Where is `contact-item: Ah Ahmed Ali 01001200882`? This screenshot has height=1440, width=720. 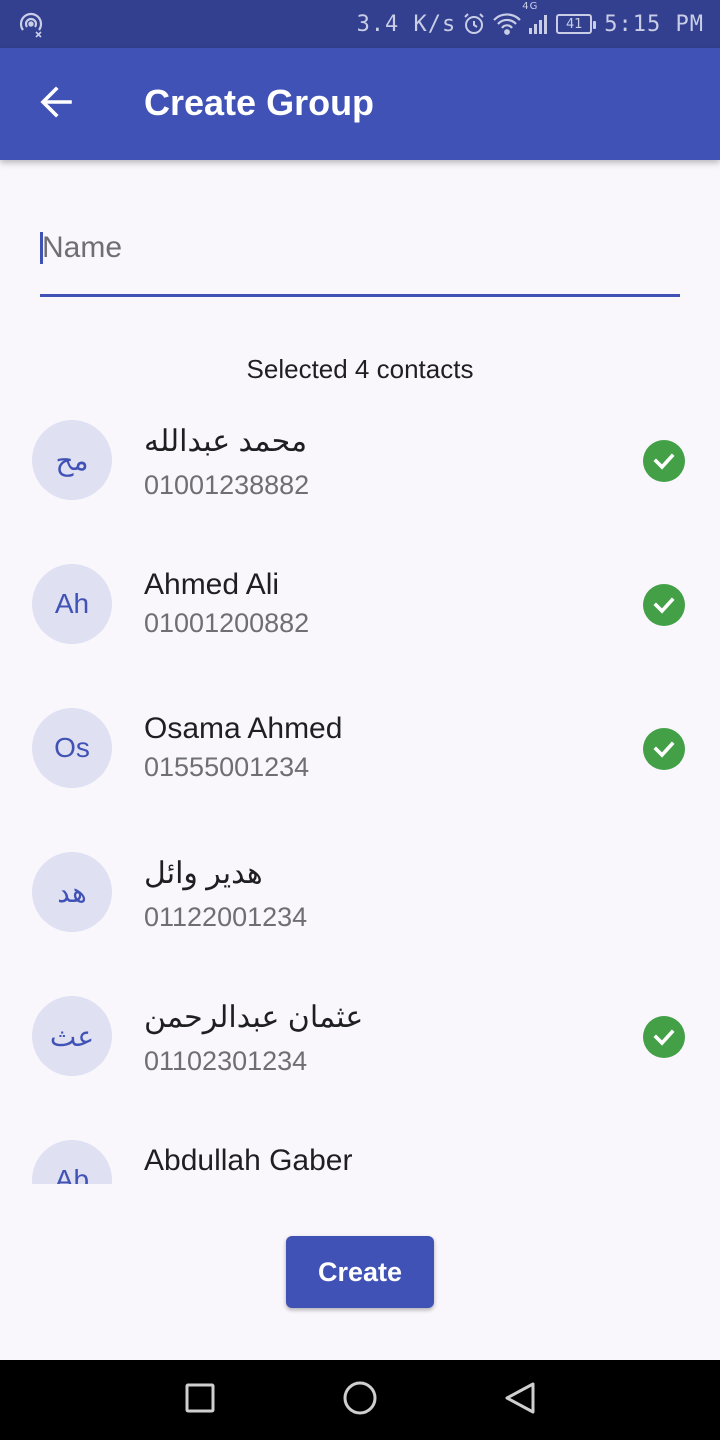
contact-item: Ah Ahmed Ali 01001200882 is located at coordinates (360, 624).